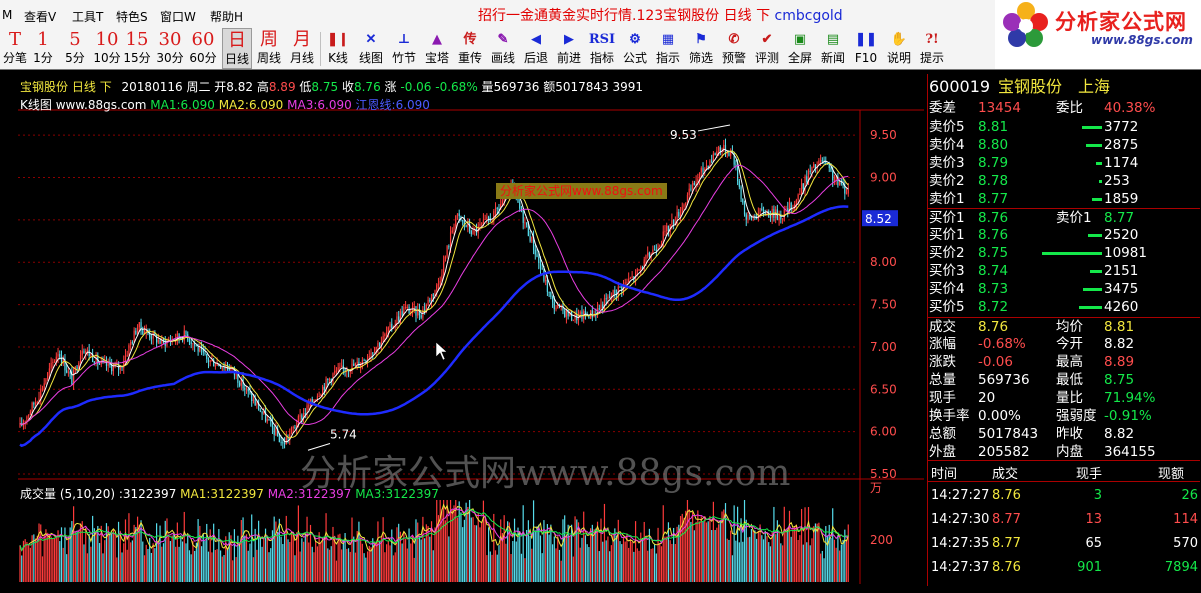 The height and width of the screenshot is (593, 1201). Describe the element at coordinates (1064, 127) in the screenshot. I see `ask-row: 卖价5 8.81 3772` at that location.